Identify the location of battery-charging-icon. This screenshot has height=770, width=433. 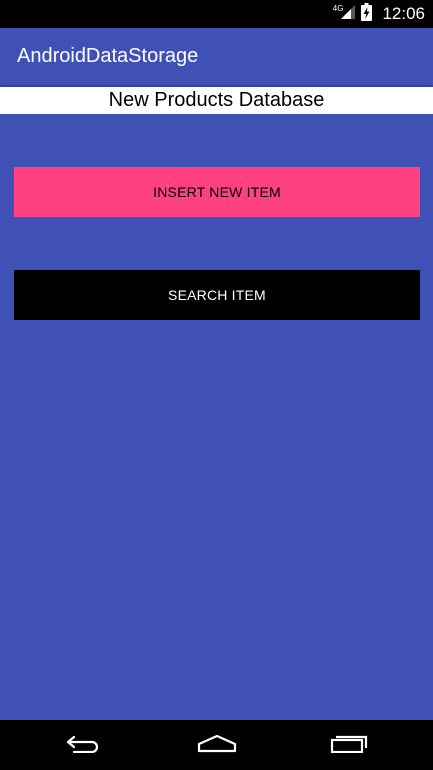
(367, 14).